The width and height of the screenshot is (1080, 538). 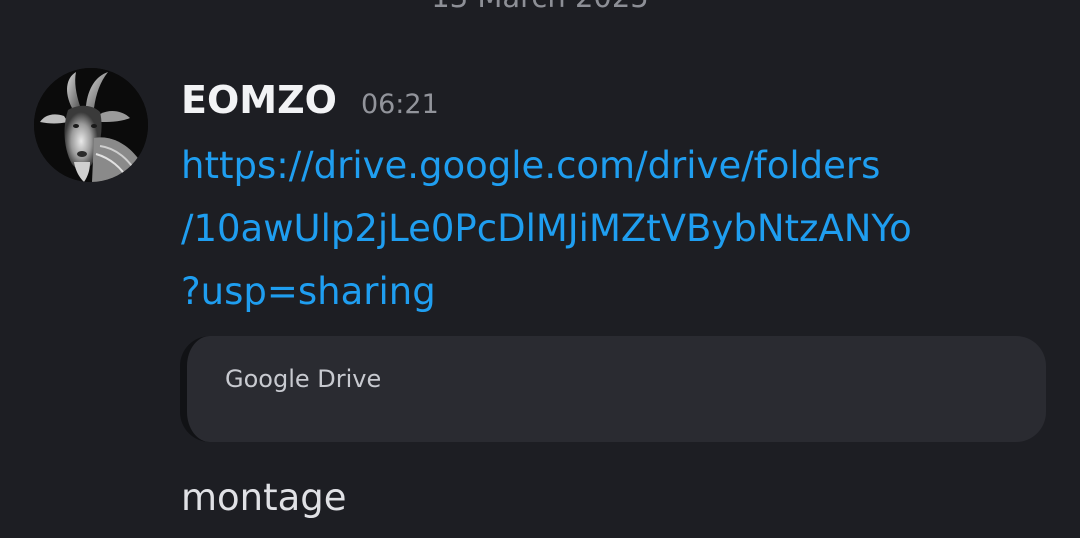 I want to click on date-divider: 13 March 2025, so click(x=540, y=7).